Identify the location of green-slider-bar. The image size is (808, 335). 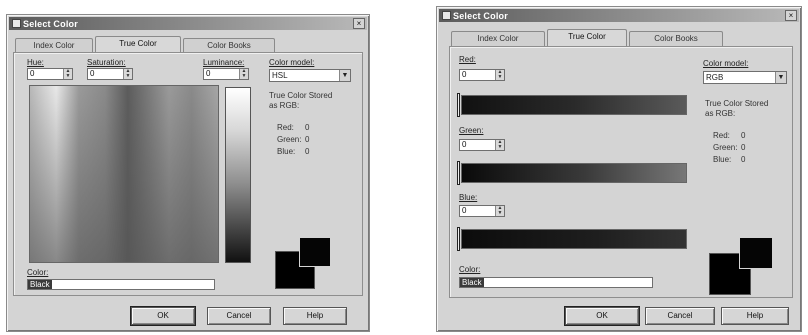
(574, 173).